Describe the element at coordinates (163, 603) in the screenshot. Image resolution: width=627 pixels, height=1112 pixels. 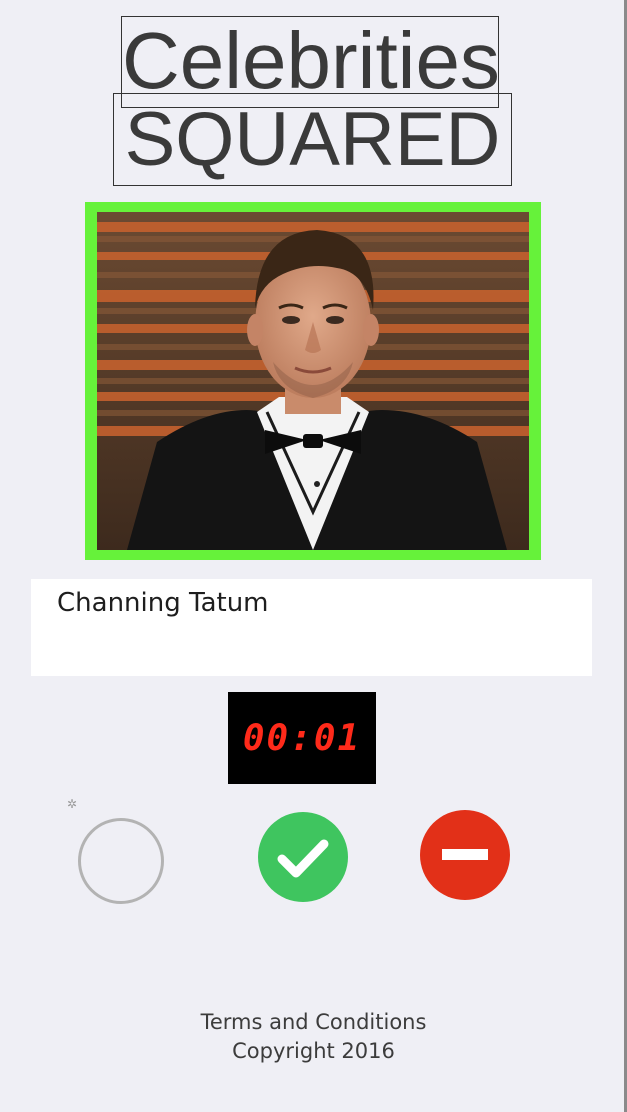
I see `celebrity-name: Channing Tatum` at that location.